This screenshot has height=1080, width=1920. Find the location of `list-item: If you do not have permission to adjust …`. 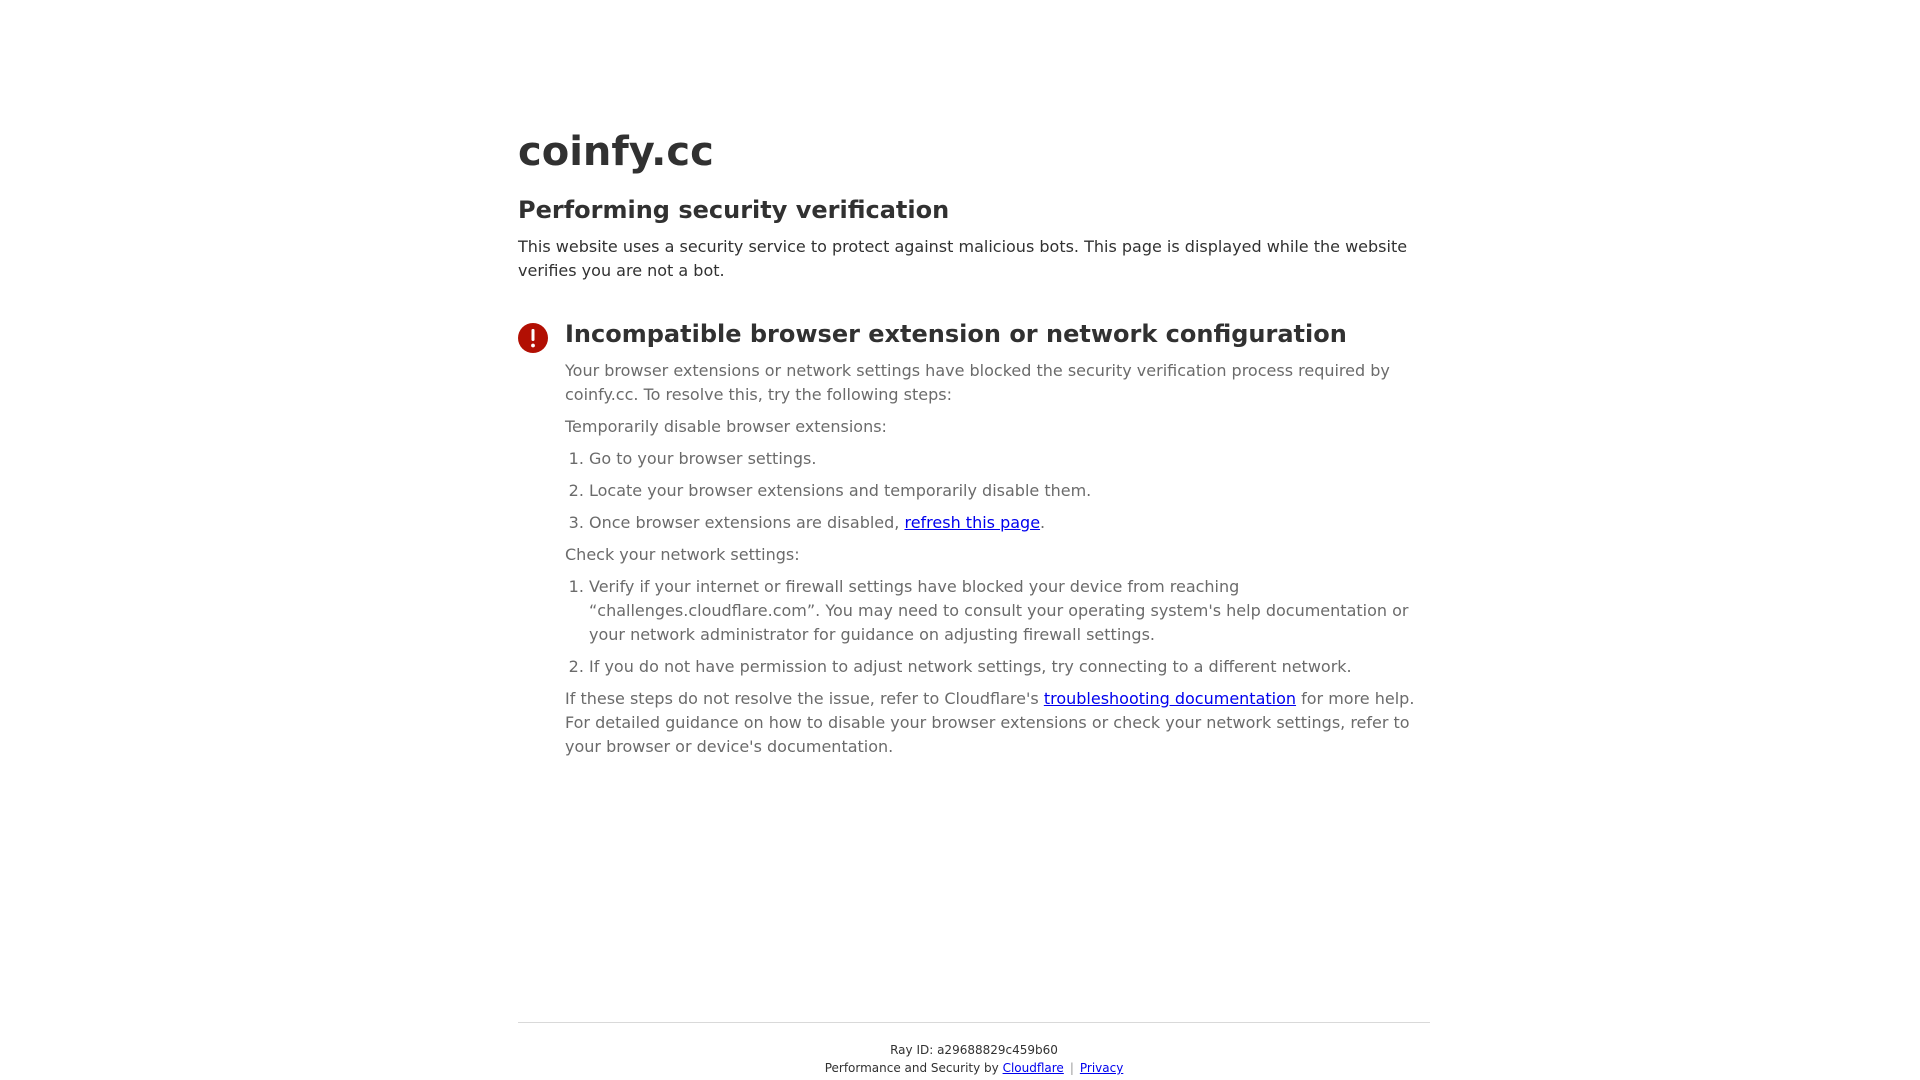

list-item: If you do not have permission to adjust … is located at coordinates (1009, 667).